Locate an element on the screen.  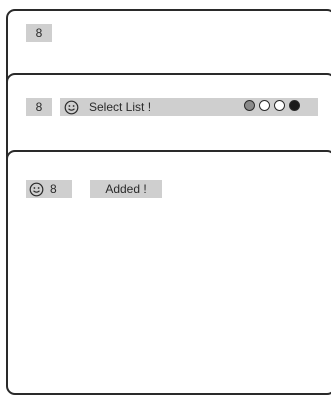
select-list-bar: Select List ! is located at coordinates (189, 107).